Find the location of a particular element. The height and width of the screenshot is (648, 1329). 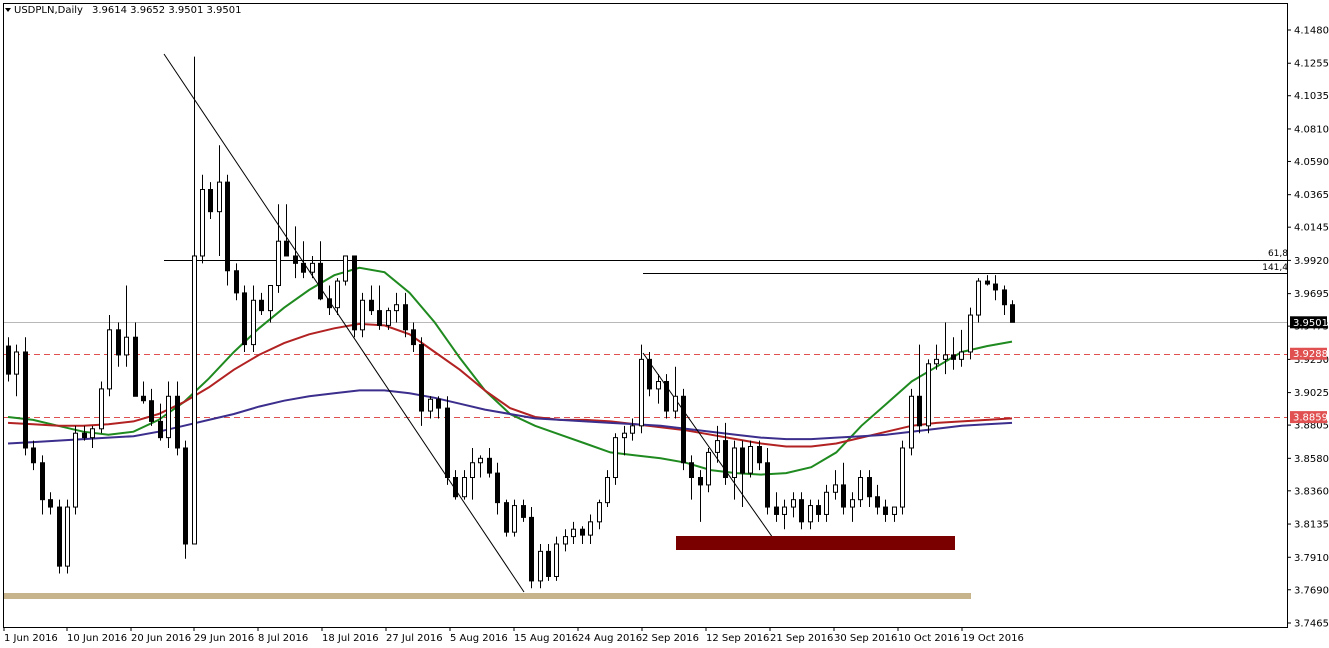

x-tick-label: 8 Jul 2016 is located at coordinates (283, 638).